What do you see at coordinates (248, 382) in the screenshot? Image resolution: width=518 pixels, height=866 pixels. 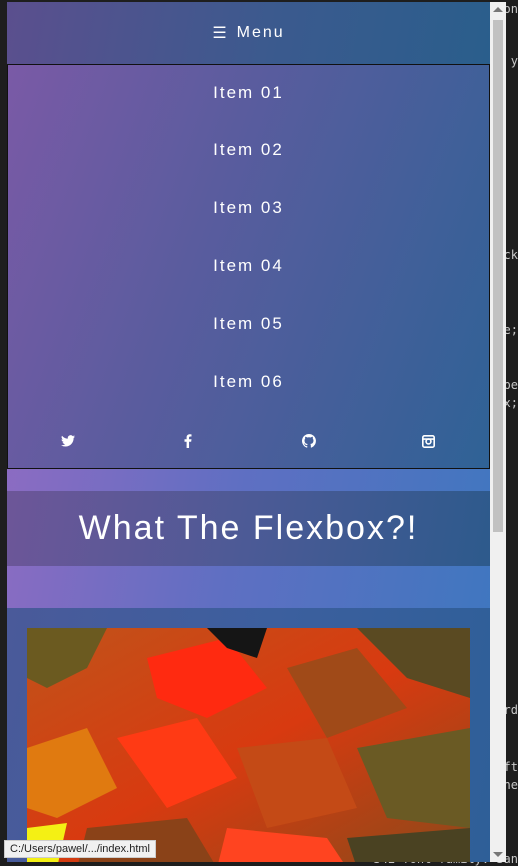 I see `menu-item-06: Item 06` at bounding box center [248, 382].